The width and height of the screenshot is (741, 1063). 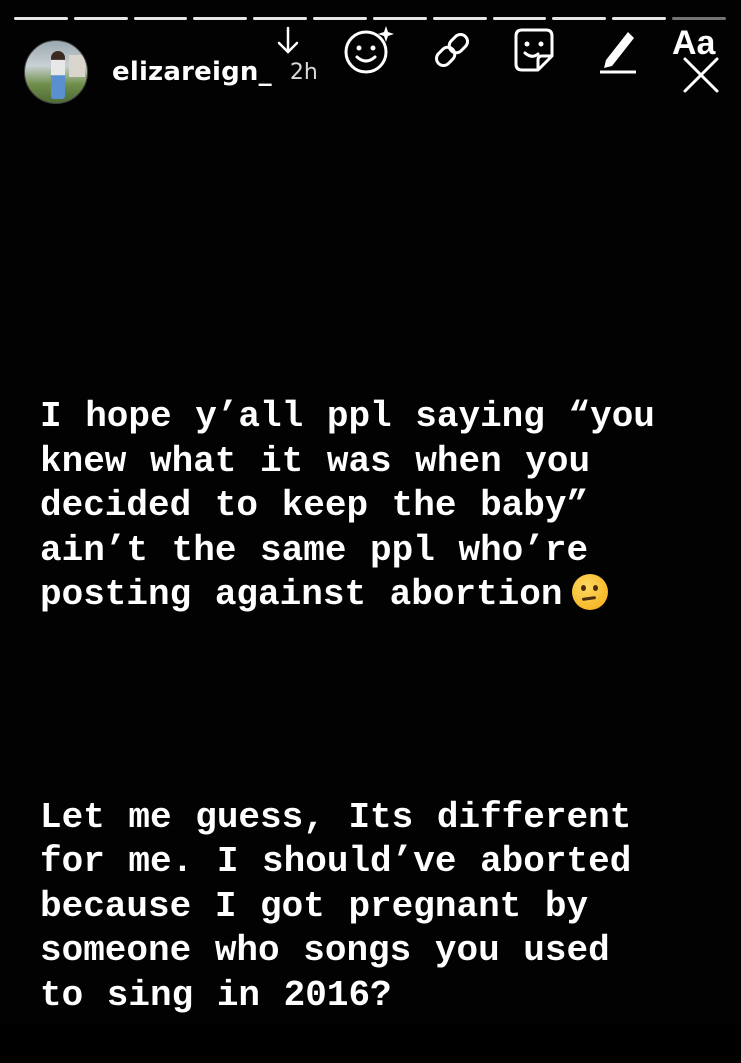 What do you see at coordinates (534, 50) in the screenshot?
I see `face-sticker-icon` at bounding box center [534, 50].